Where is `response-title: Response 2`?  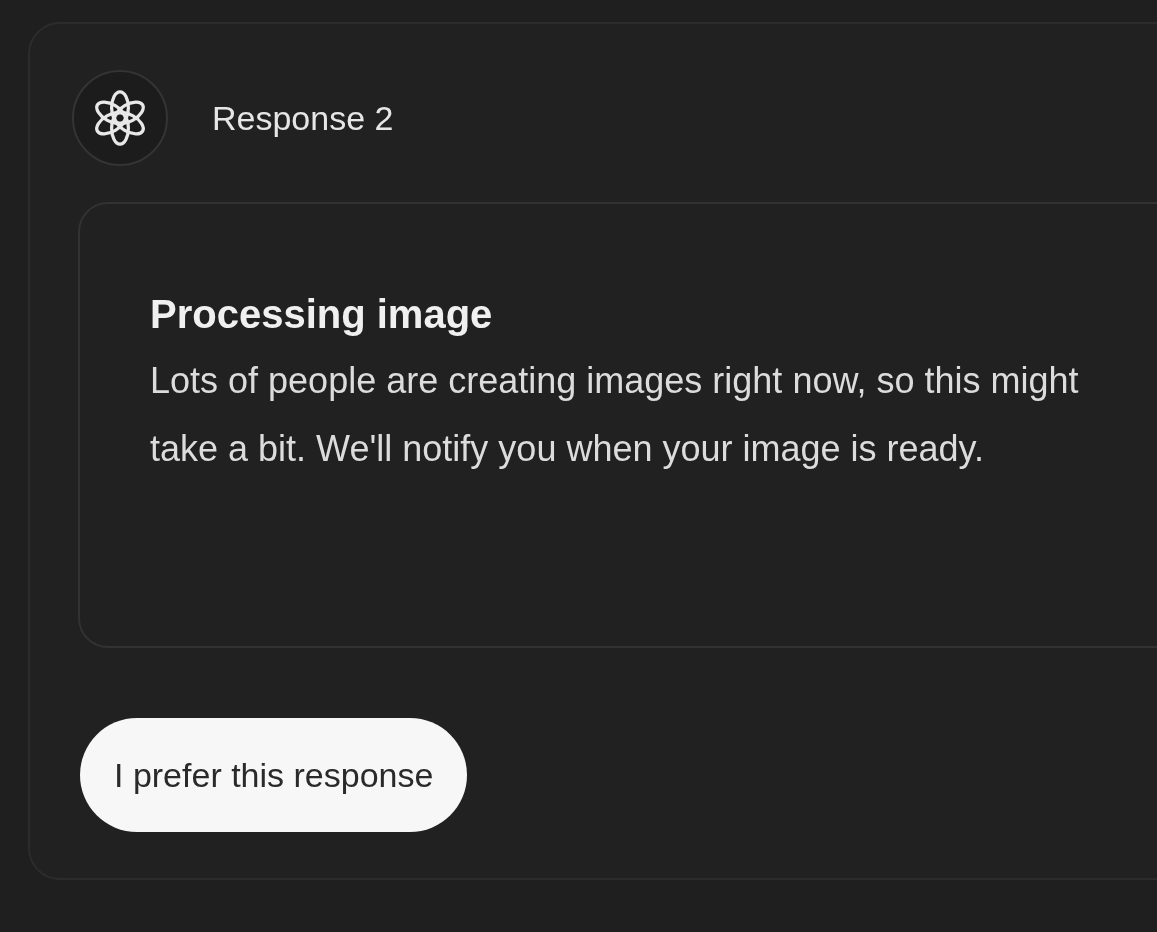 response-title: Response 2 is located at coordinates (303, 118).